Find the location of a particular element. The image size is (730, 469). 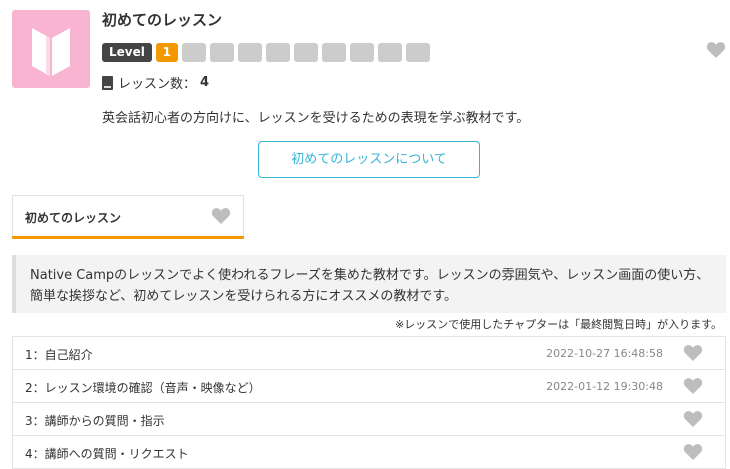

chapter-title: 3：講師からの質問・指示 is located at coordinates (95, 420).